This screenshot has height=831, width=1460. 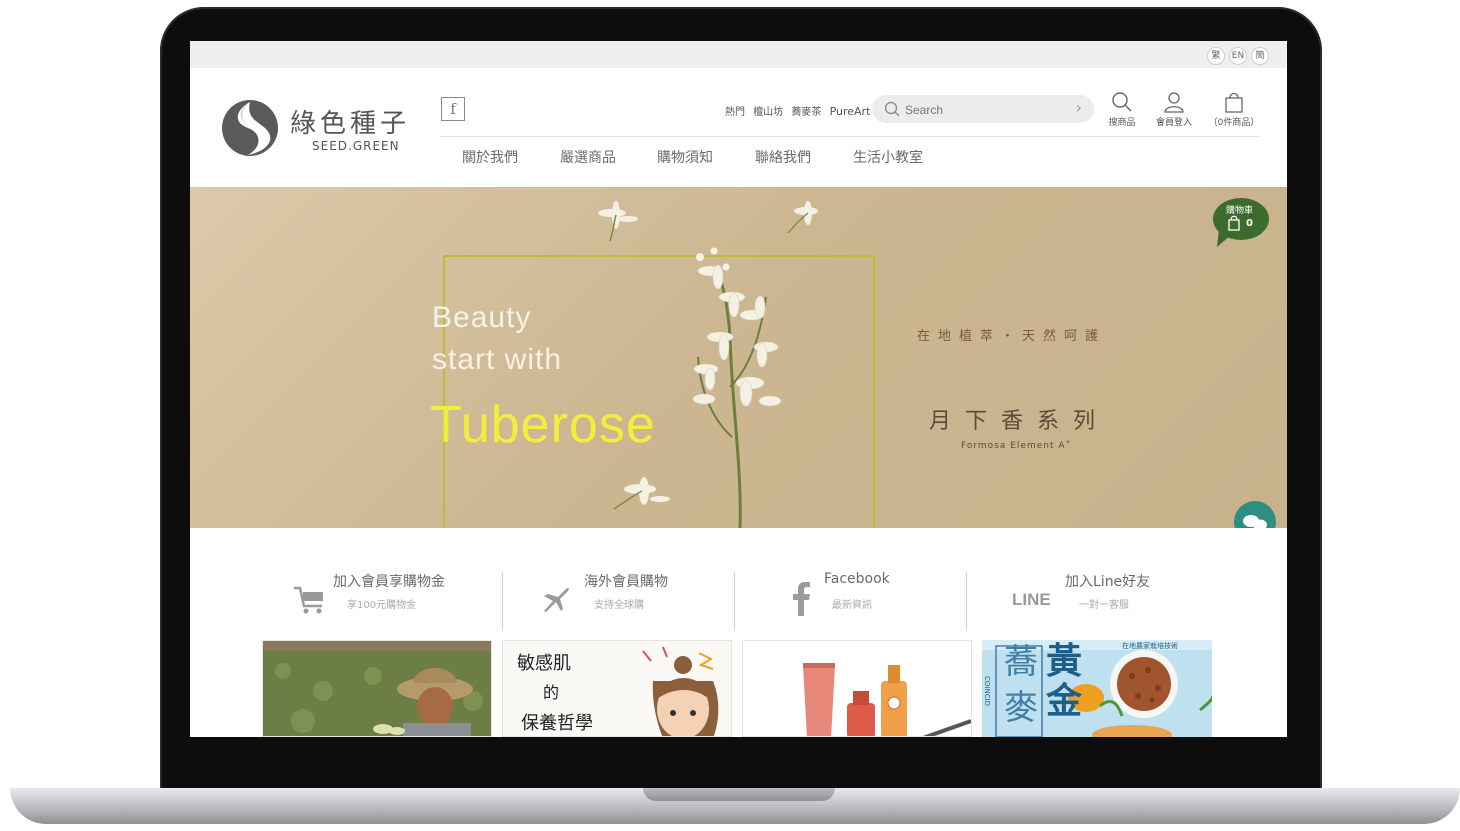 What do you see at coordinates (1019, 421) in the screenshot?
I see `hero-series-title: 月下香系列` at bounding box center [1019, 421].